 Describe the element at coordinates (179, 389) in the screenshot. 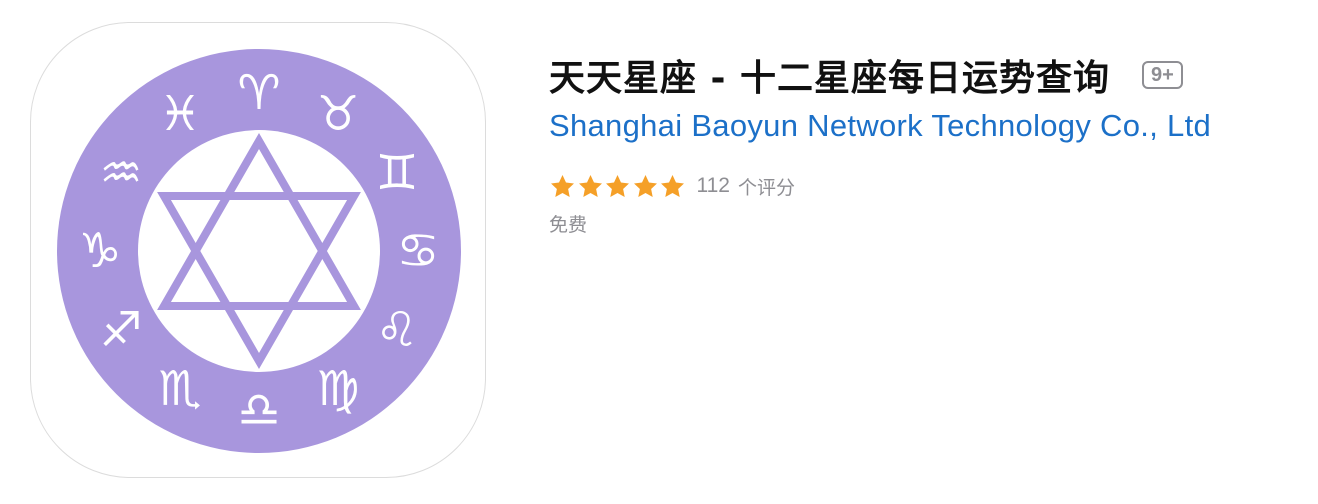

I see `scorpio-icon: ♏` at that location.